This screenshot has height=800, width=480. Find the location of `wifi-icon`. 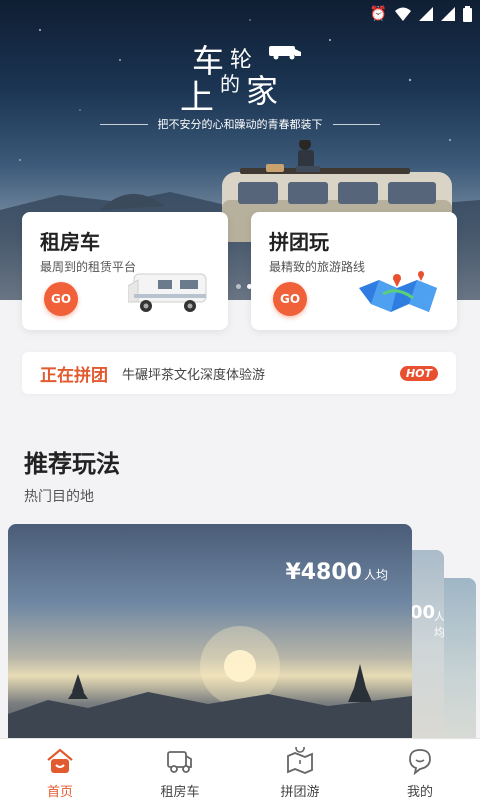

wifi-icon is located at coordinates (403, 14).